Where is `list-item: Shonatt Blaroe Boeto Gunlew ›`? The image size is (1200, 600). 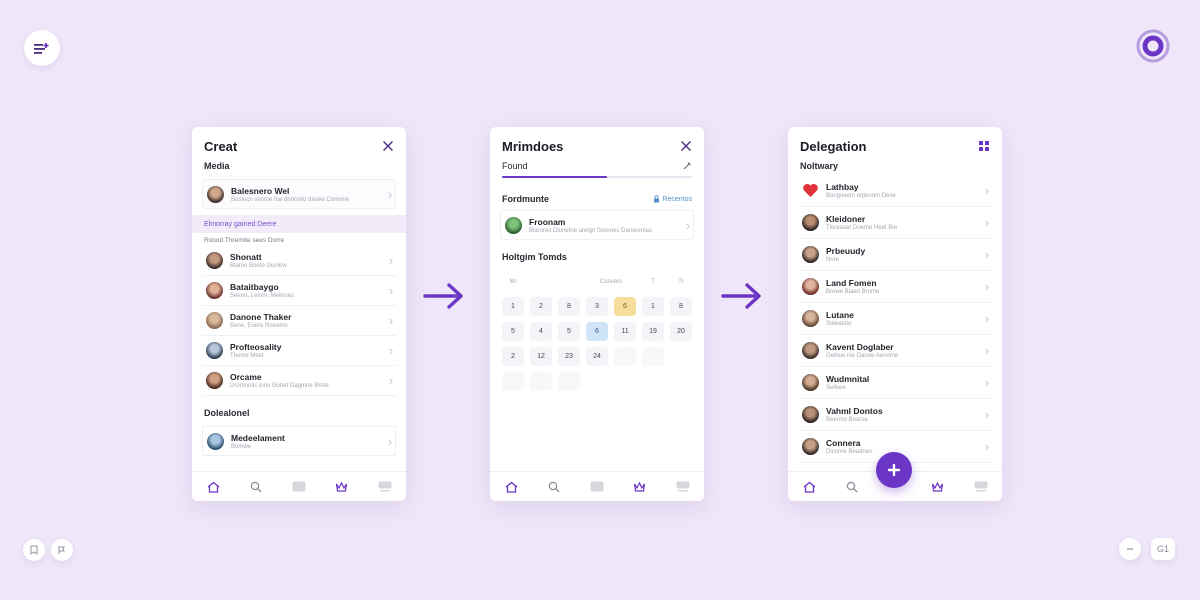
list-item: Shonatt Blaroe Boeto Gunlew › is located at coordinates (299, 261).